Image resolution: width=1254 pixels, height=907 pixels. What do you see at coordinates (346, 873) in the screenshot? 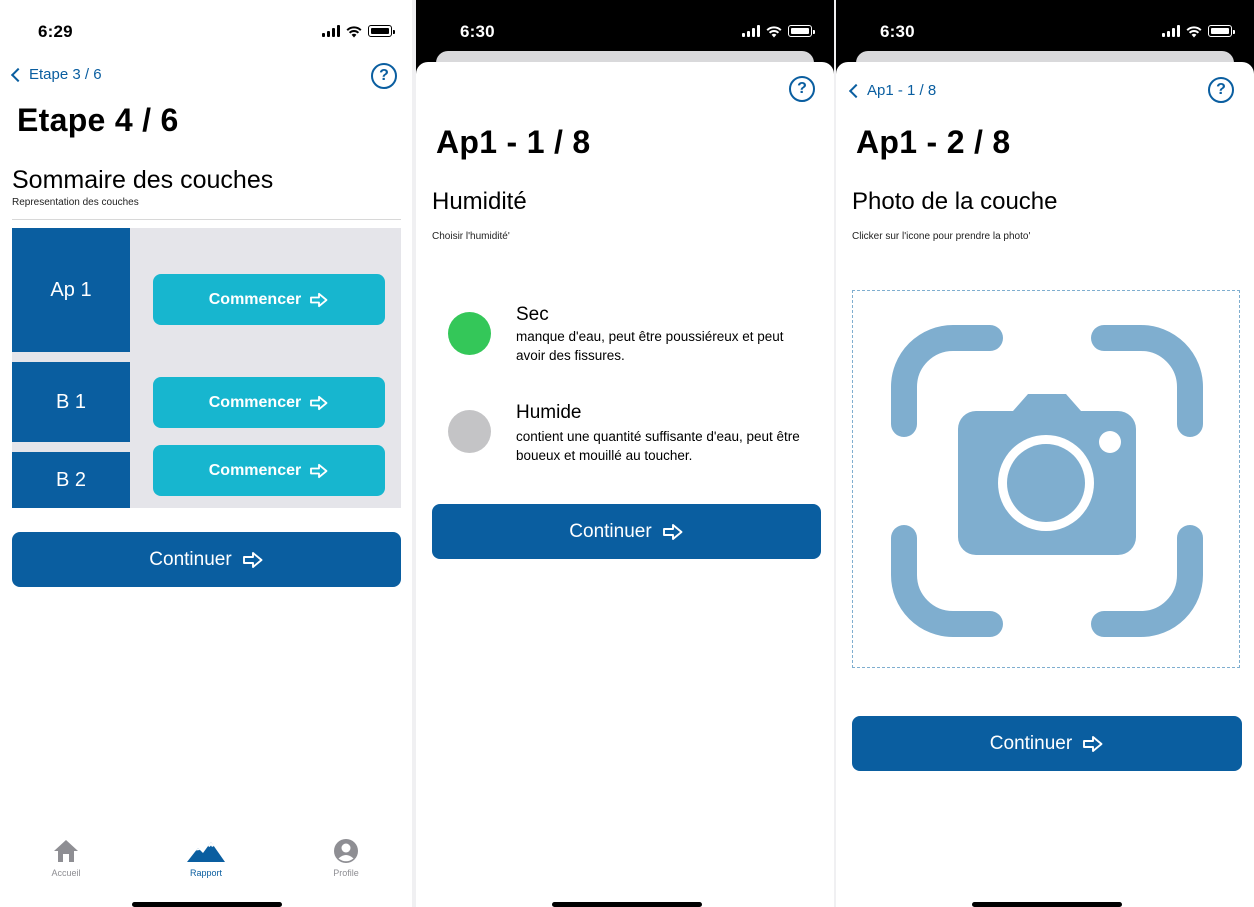
I see `tab-label: Profile` at bounding box center [346, 873].